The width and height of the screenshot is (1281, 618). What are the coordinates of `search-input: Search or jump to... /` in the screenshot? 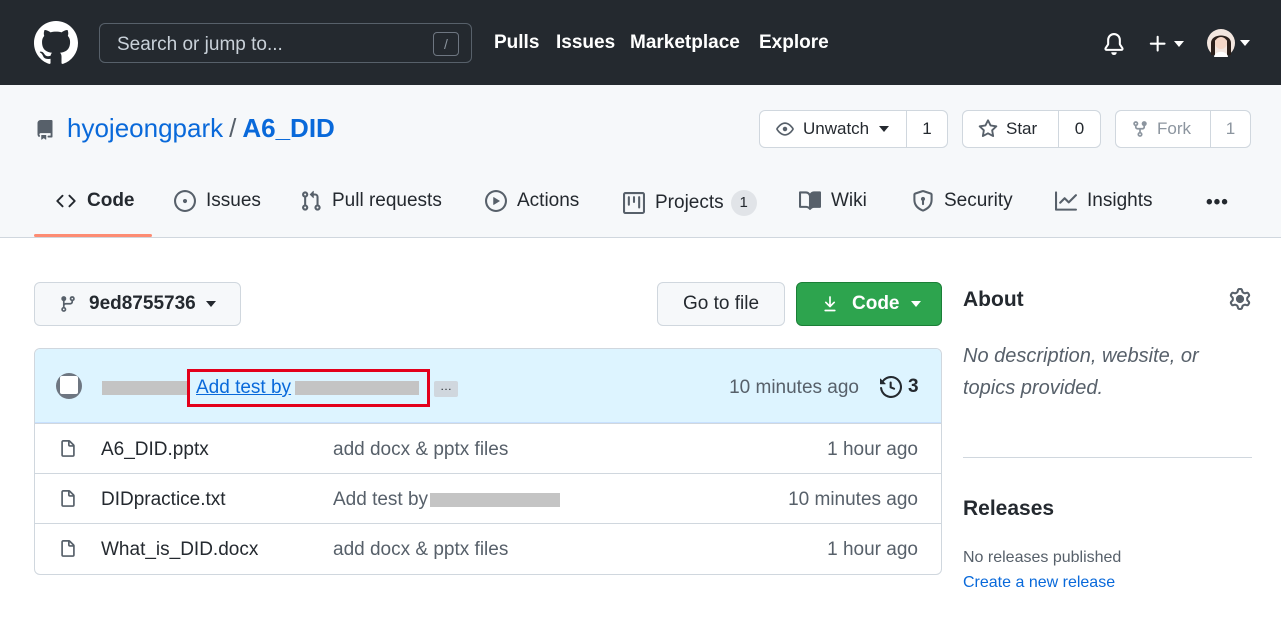 It's located at (285, 43).